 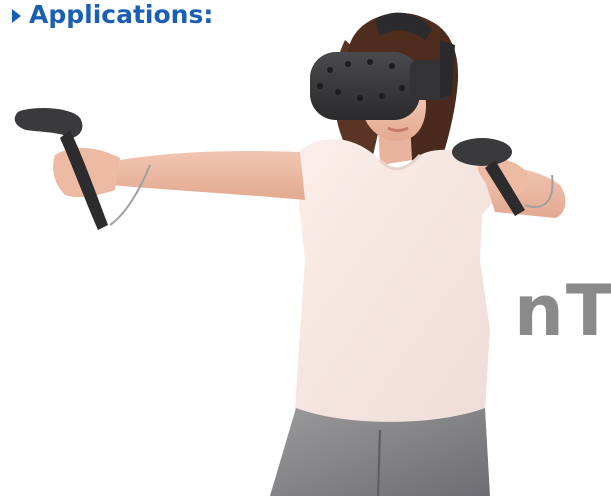 What do you see at coordinates (562, 311) in the screenshot?
I see `watermark-text: nT` at bounding box center [562, 311].